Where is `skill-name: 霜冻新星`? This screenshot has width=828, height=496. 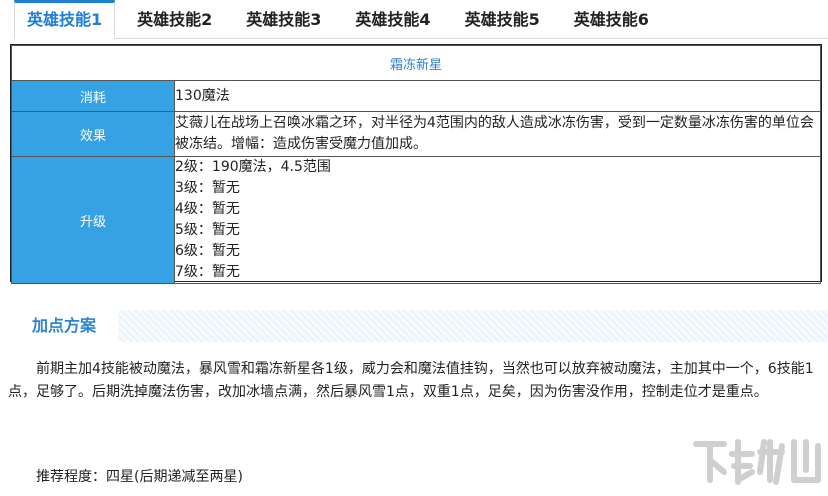 skill-name: 霜冻新星 is located at coordinates (416, 63).